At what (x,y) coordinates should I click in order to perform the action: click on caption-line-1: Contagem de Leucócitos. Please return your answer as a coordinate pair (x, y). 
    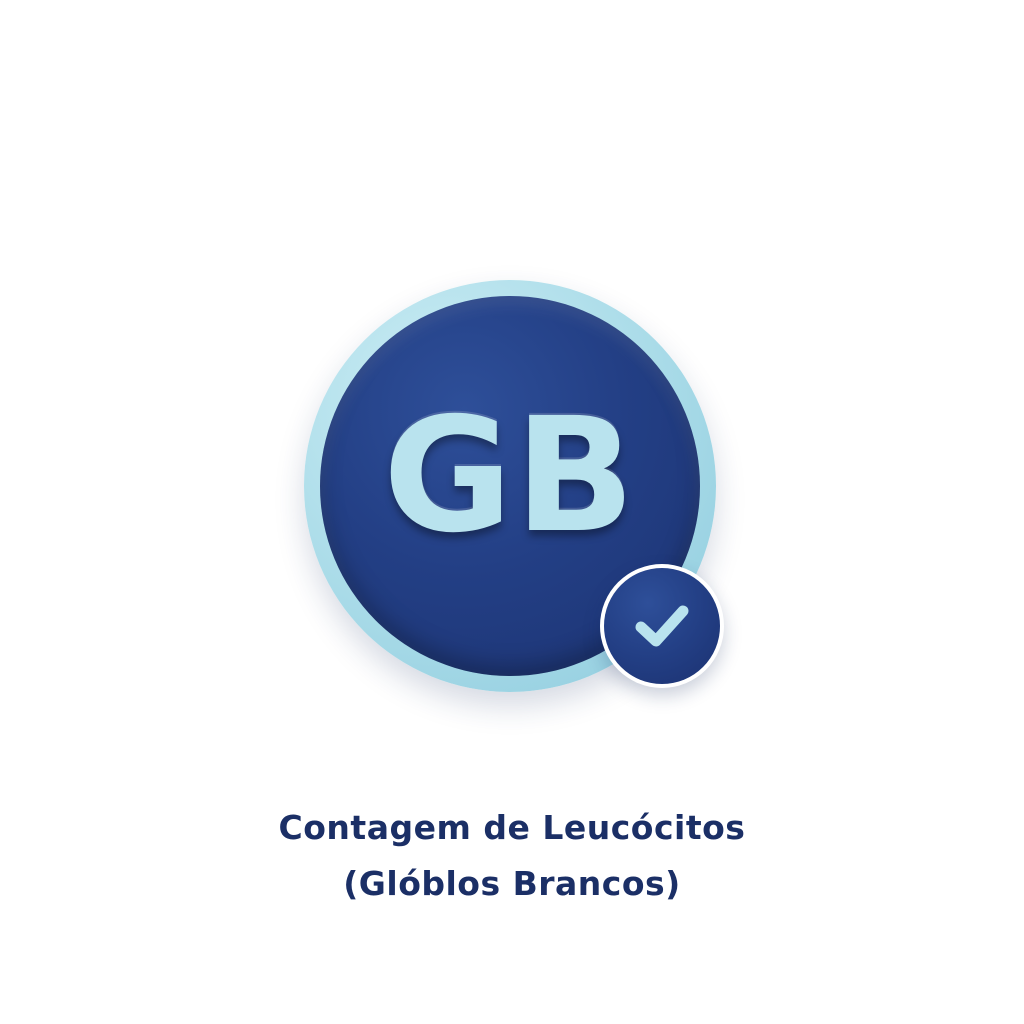
    Looking at the image, I should click on (512, 827).